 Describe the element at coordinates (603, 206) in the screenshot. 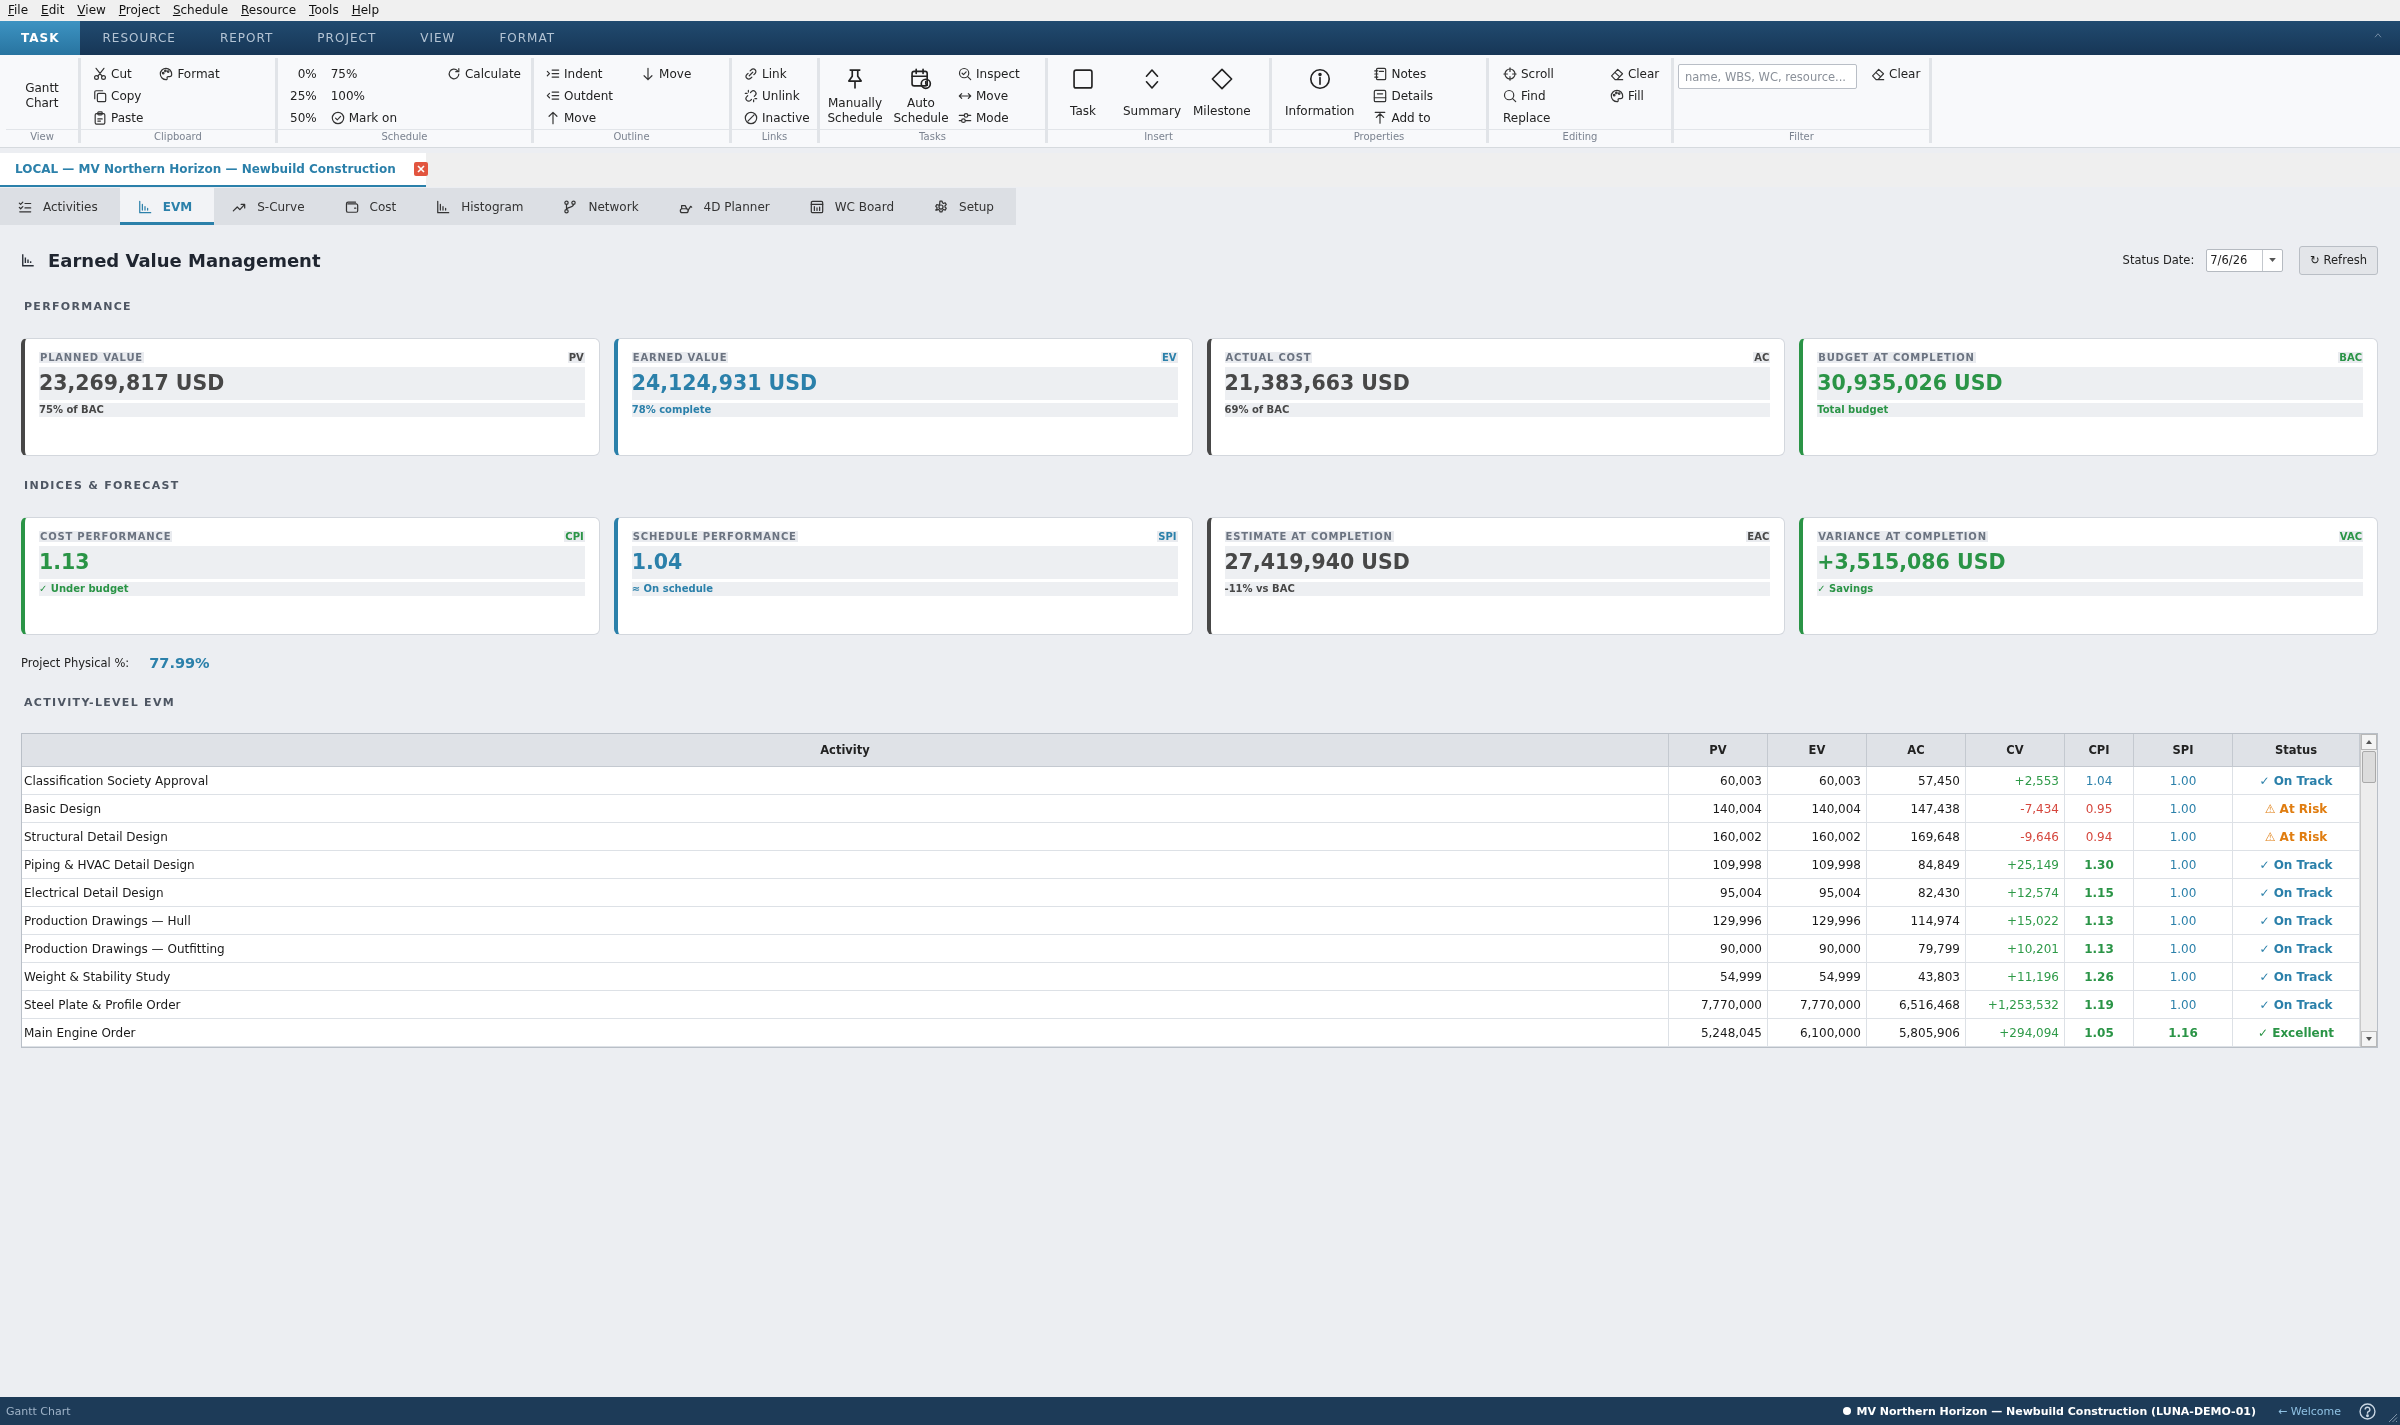

I see `page-tab: Network` at that location.